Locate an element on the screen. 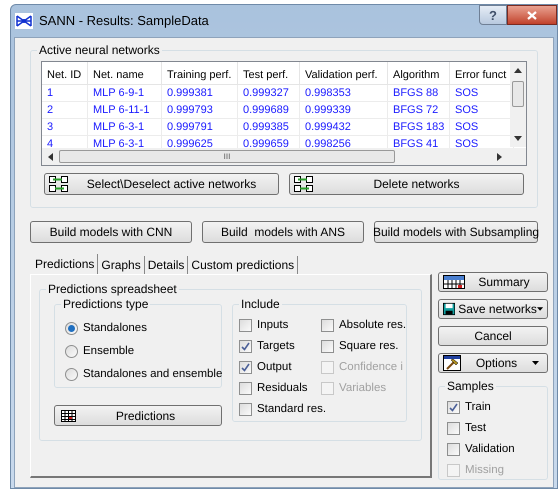 The image size is (558, 489). column-header: Training perf. is located at coordinates (200, 73).